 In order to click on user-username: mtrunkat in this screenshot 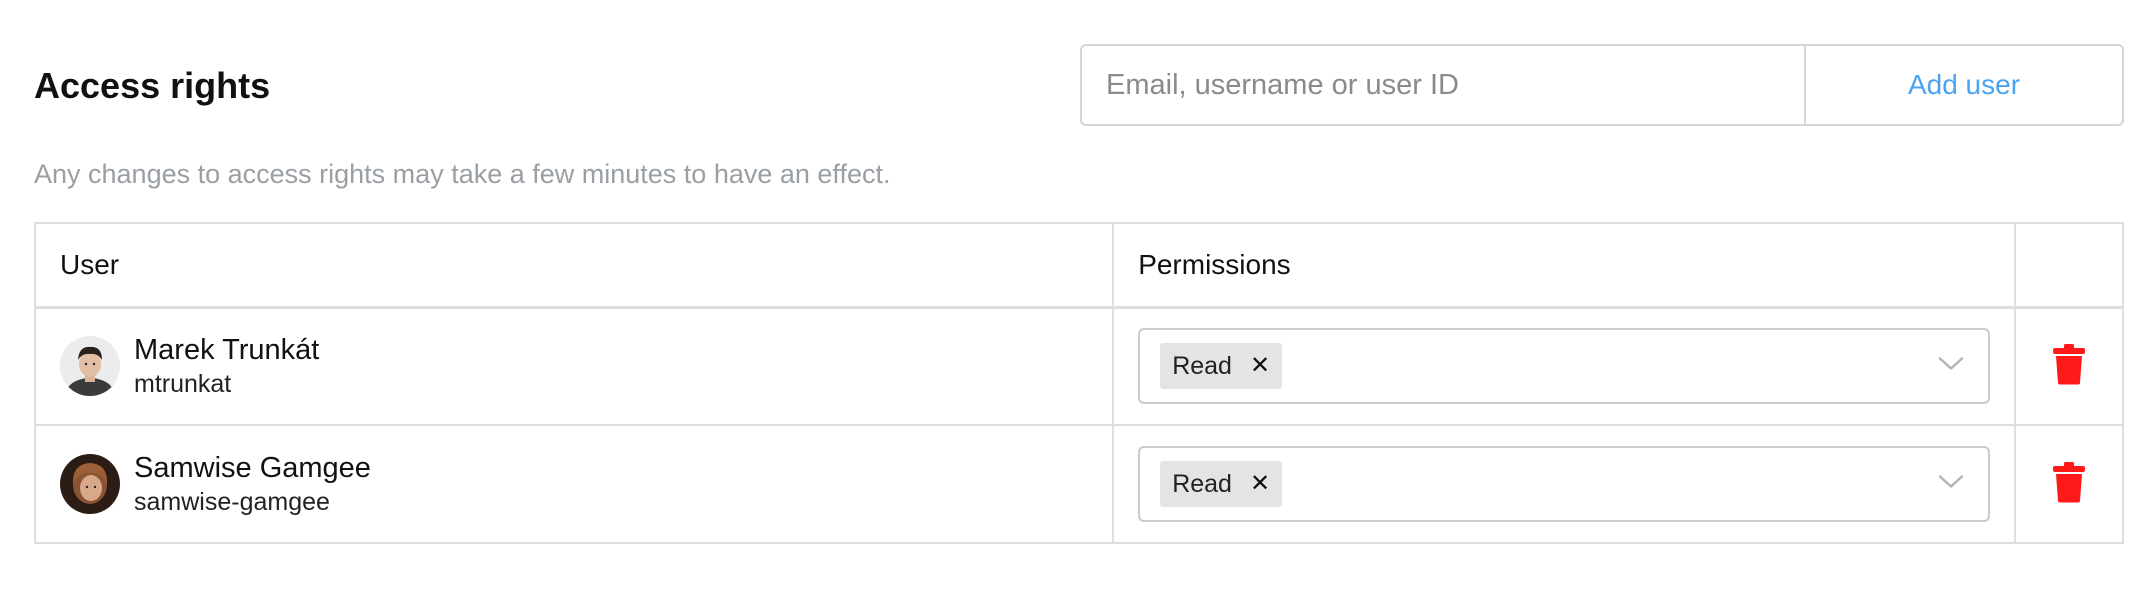, I will do `click(183, 384)`.